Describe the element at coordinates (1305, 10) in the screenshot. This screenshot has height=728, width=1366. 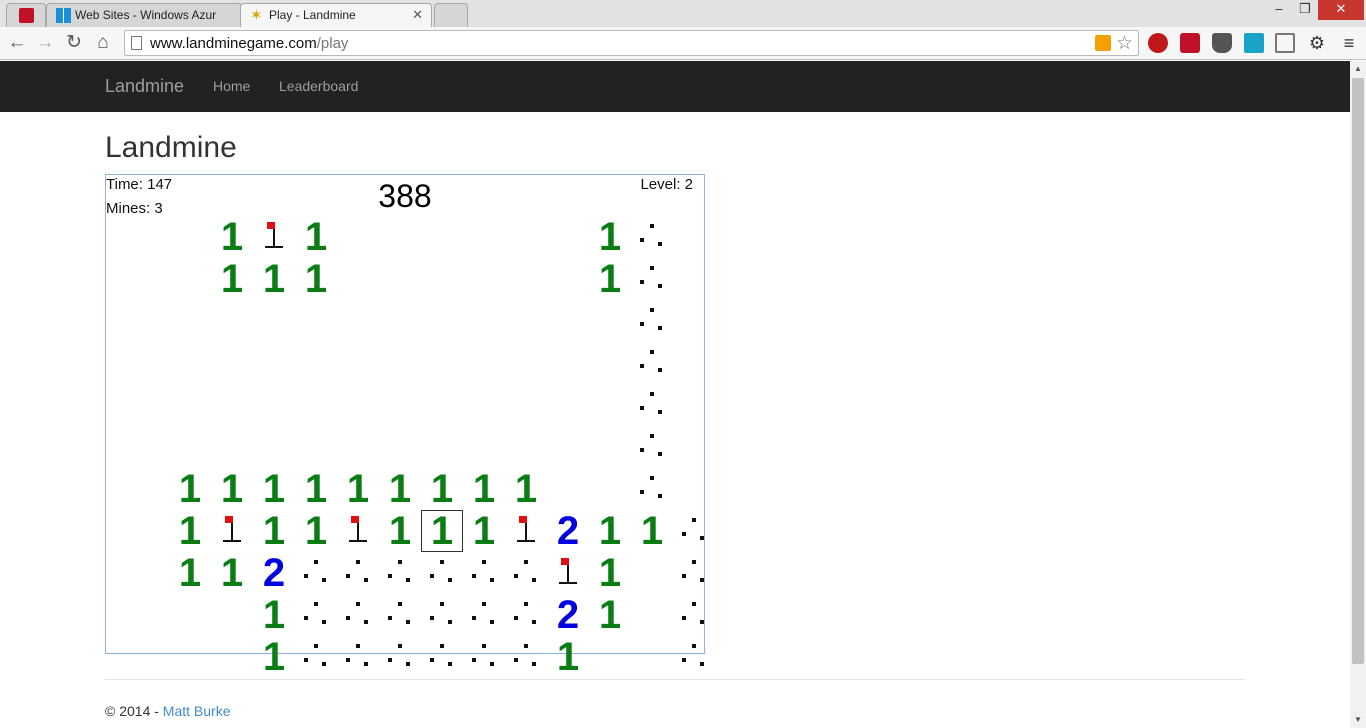
I see `restore-icon: ❐` at that location.